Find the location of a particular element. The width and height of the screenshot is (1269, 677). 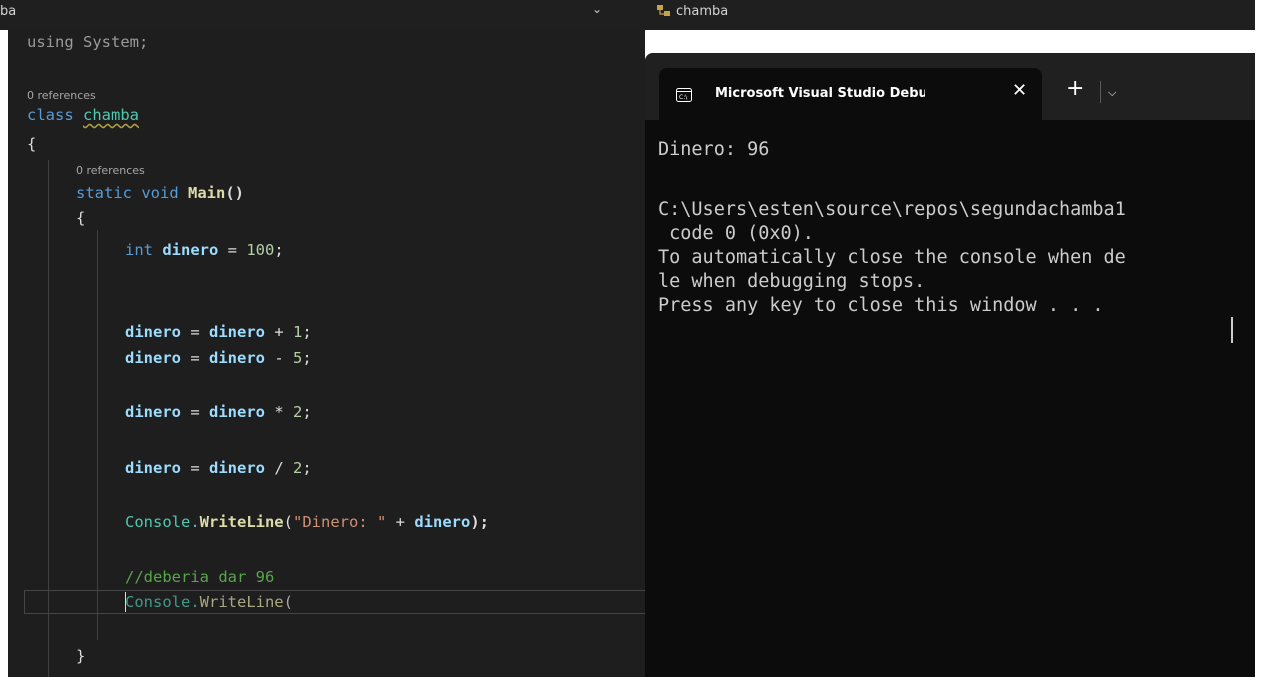

code-line-divide: dinero = dinero / 2; is located at coordinates (218, 468).